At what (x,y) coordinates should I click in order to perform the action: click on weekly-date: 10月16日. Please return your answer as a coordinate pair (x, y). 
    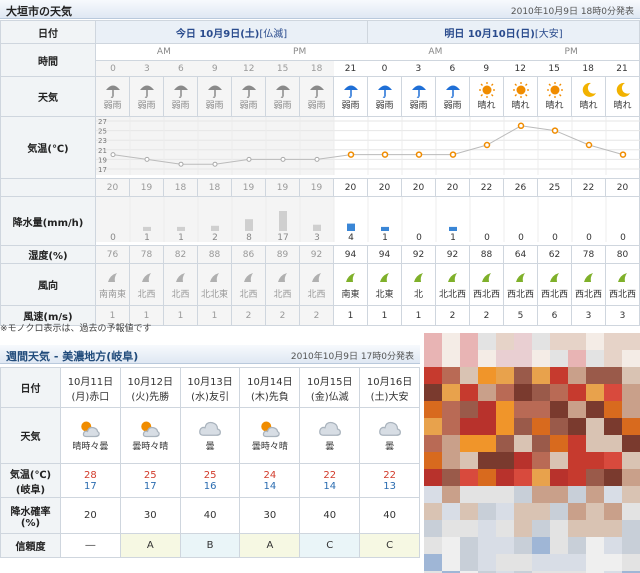
    Looking at the image, I should click on (389, 382).